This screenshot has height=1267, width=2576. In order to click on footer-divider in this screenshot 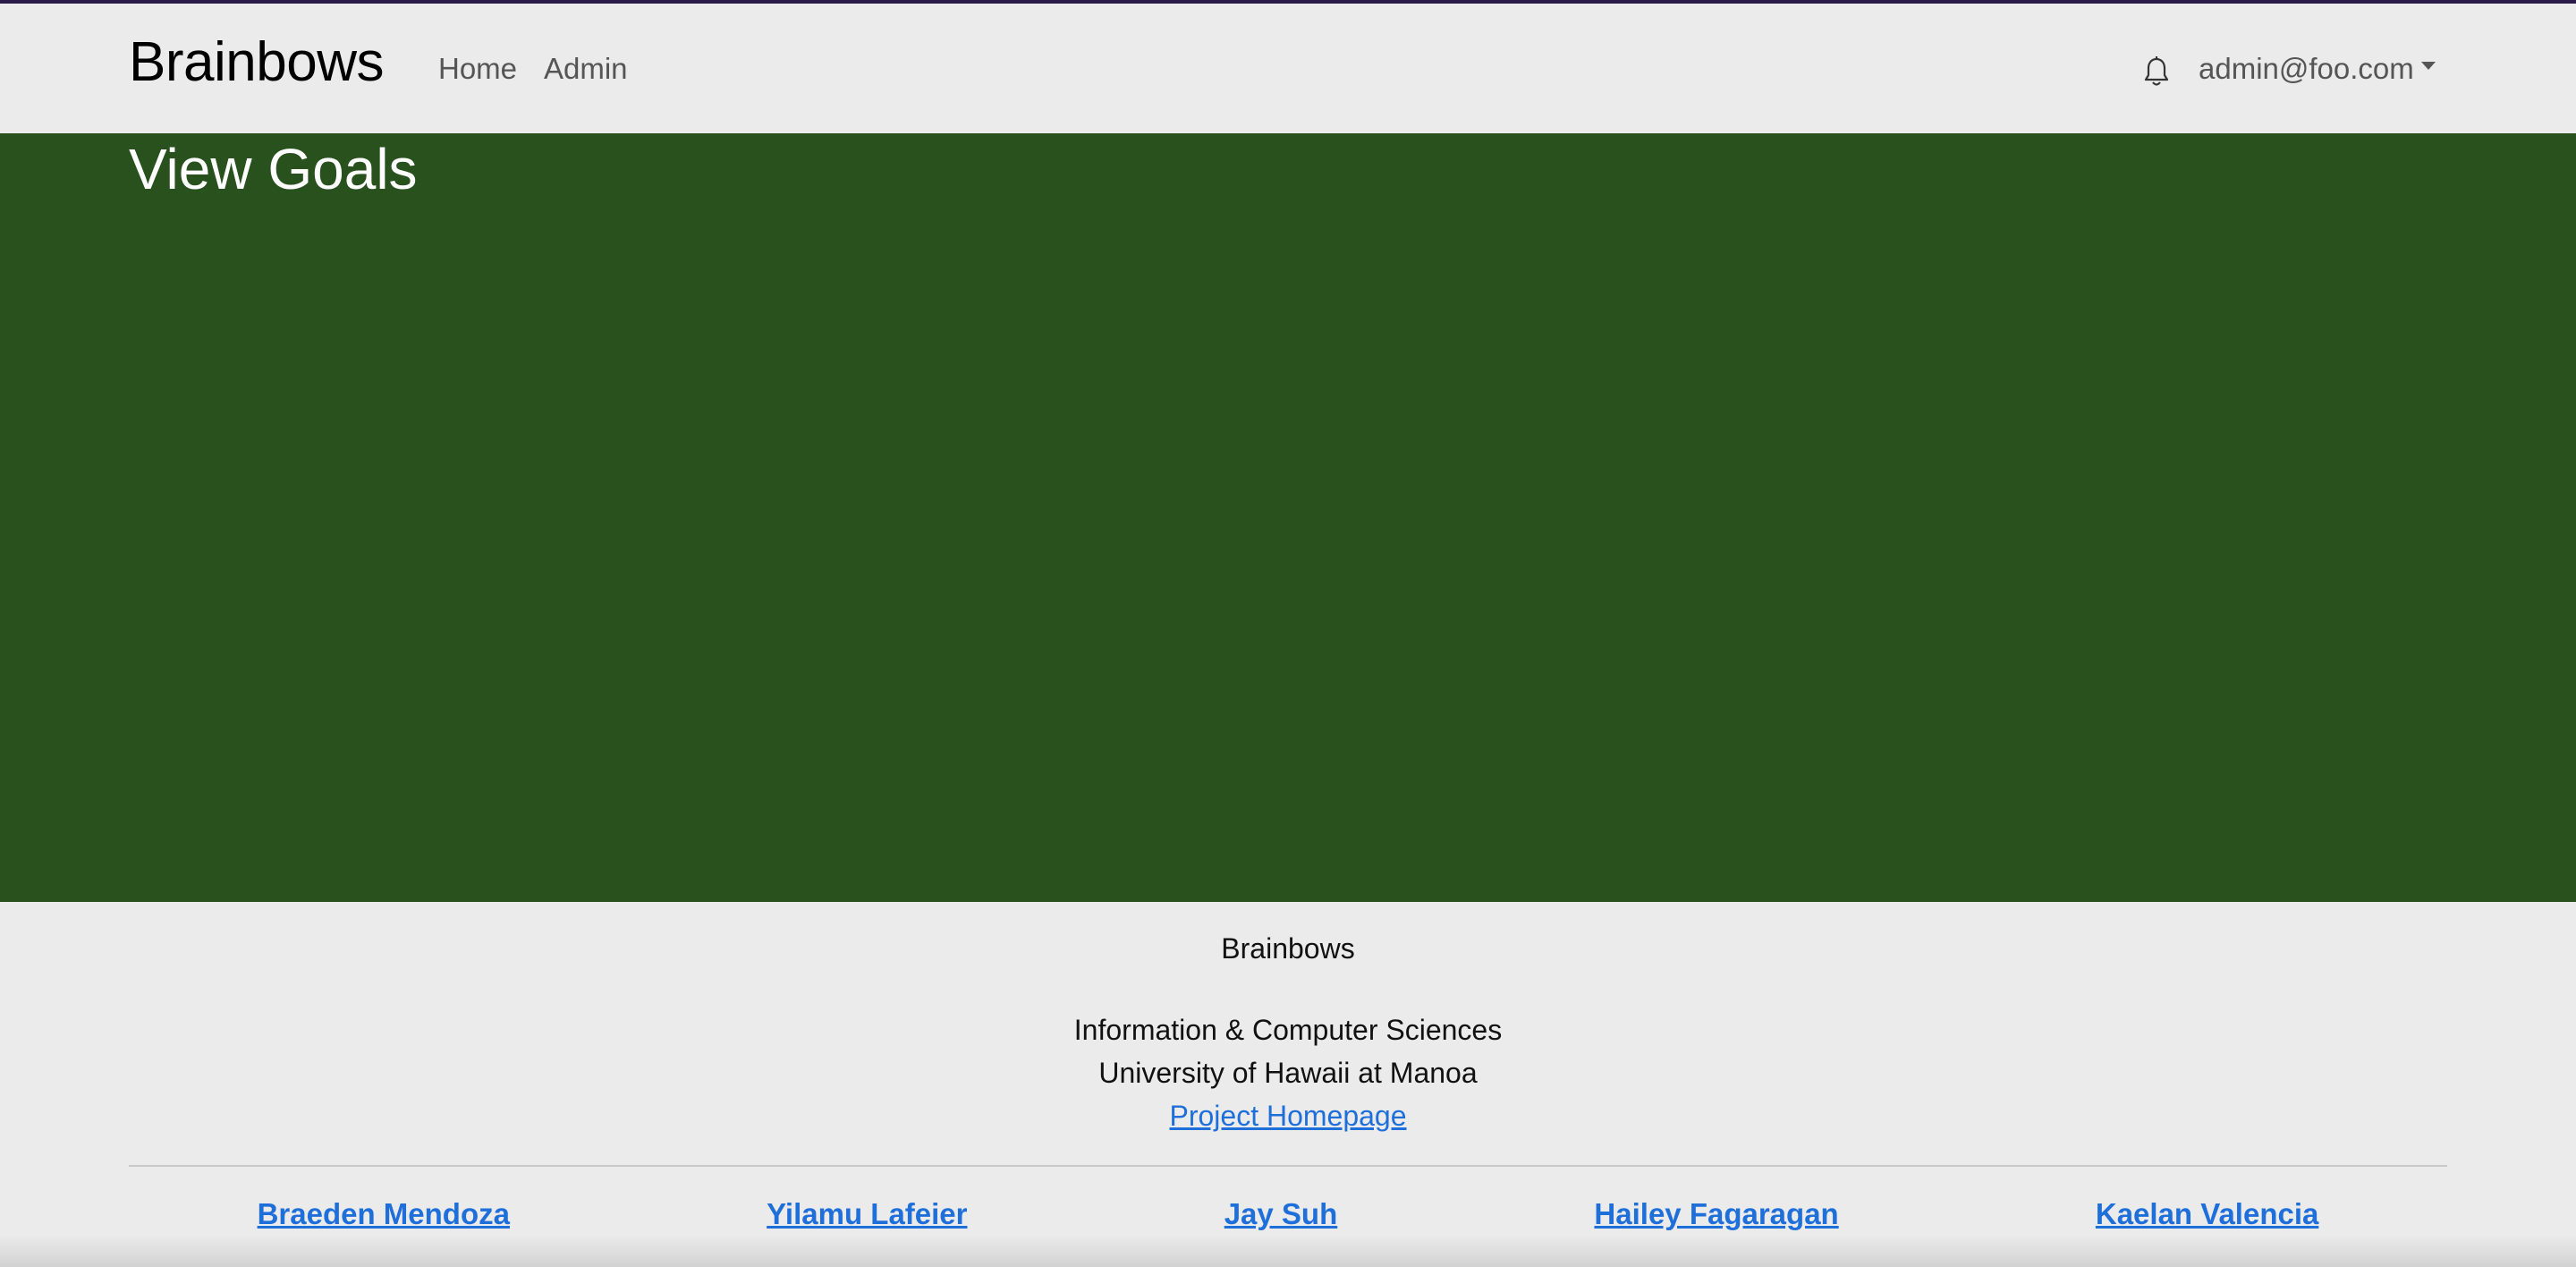, I will do `click(1288, 1166)`.